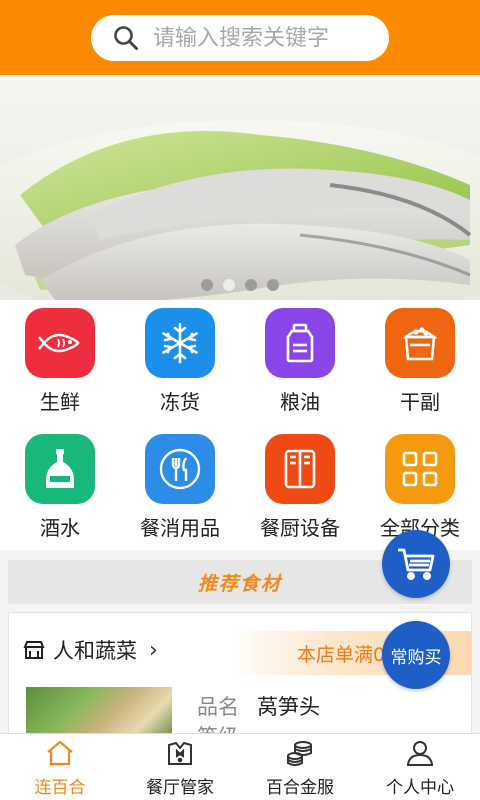 The height and width of the screenshot is (800, 480). What do you see at coordinates (218, 707) in the screenshot?
I see `product-name-key: 品名` at bounding box center [218, 707].